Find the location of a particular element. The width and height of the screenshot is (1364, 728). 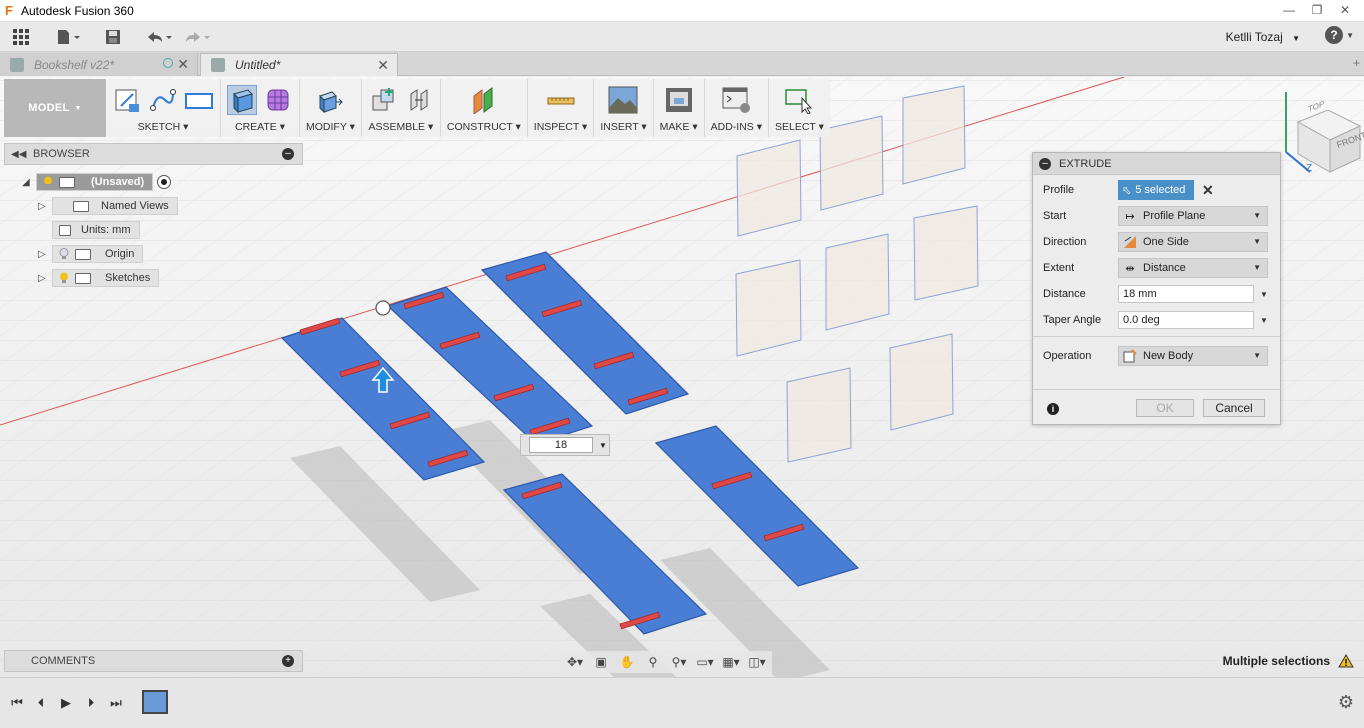

zoom-icon: ⚲ is located at coordinates (653, 662).